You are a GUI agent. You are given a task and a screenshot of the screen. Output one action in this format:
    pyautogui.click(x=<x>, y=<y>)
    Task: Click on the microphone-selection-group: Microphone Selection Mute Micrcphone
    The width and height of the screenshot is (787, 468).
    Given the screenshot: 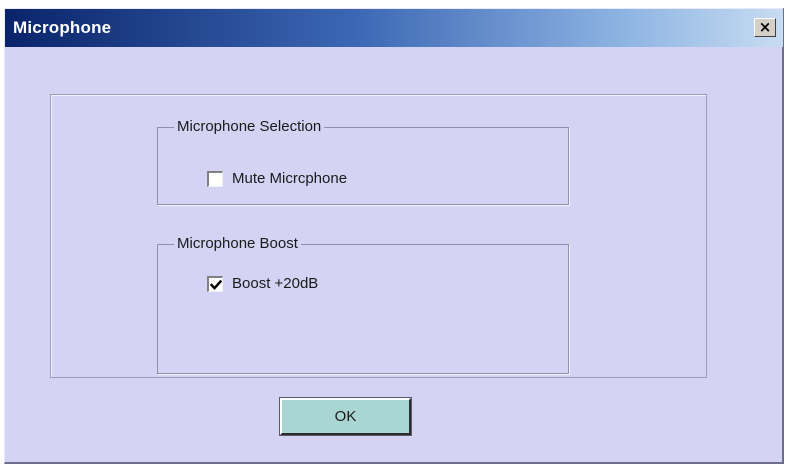 What is the action you would take?
    pyautogui.click(x=363, y=161)
    